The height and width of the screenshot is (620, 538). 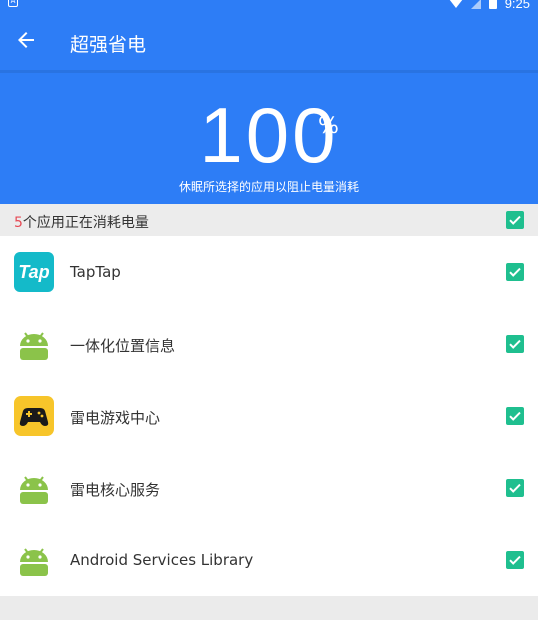 I want to click on page-title: 超强省电, so click(x=108, y=45).